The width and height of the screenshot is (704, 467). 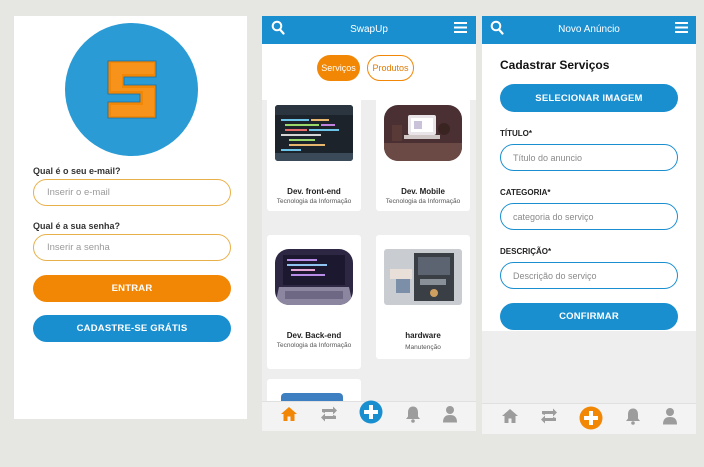 I want to click on description-input, so click(x=589, y=275).